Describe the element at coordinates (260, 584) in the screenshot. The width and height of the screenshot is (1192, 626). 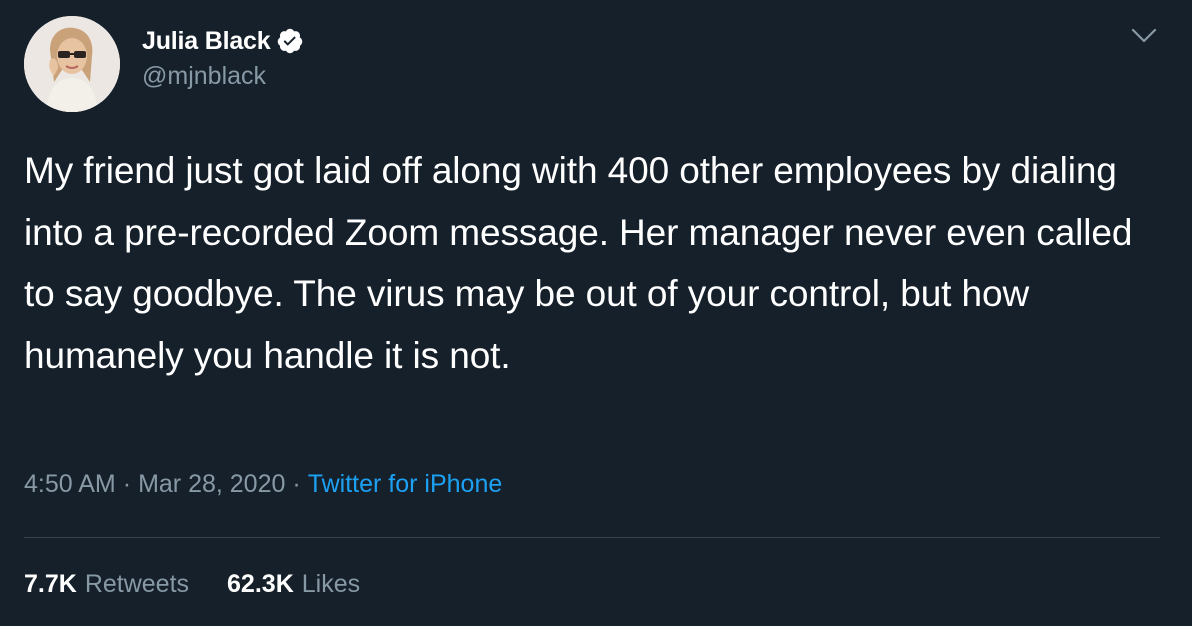
I see `likes-count: 62.3K` at that location.